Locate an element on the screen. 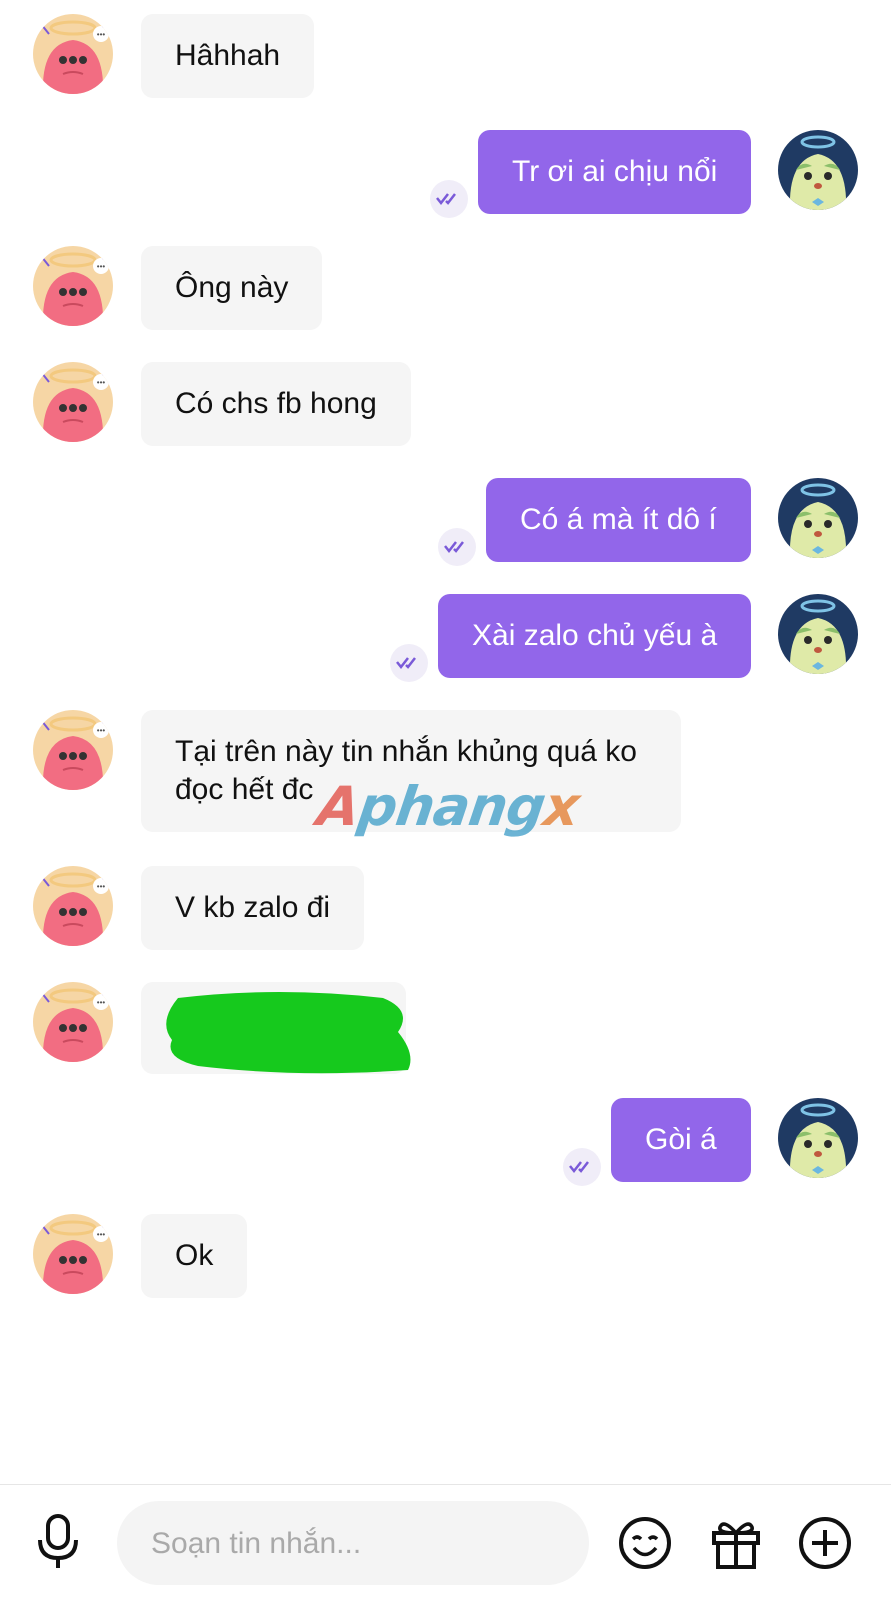  message-bubble: Hâhhah is located at coordinates (228, 56).